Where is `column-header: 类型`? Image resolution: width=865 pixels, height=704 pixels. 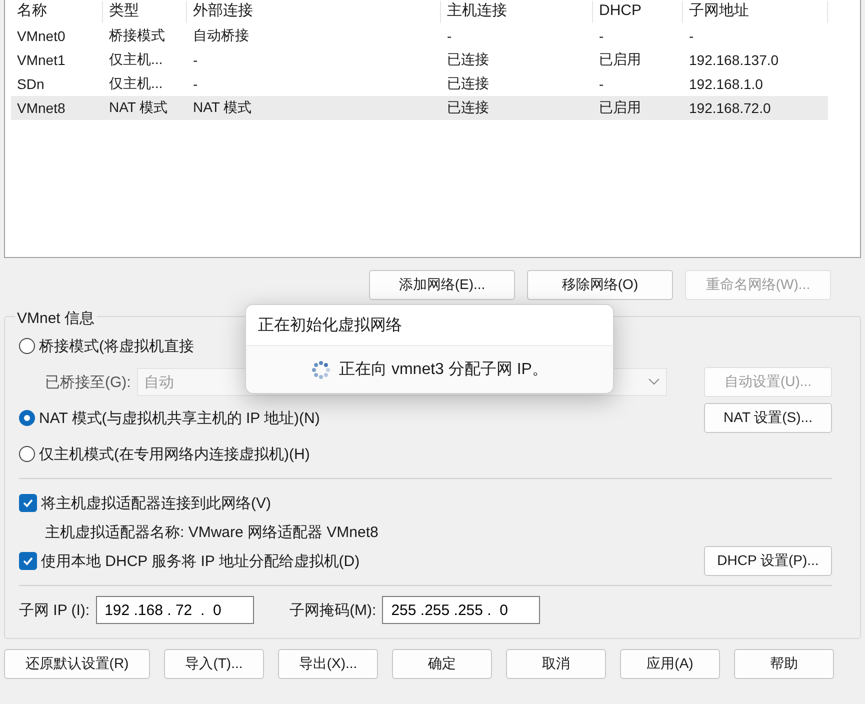 column-header: 类型 is located at coordinates (145, 12).